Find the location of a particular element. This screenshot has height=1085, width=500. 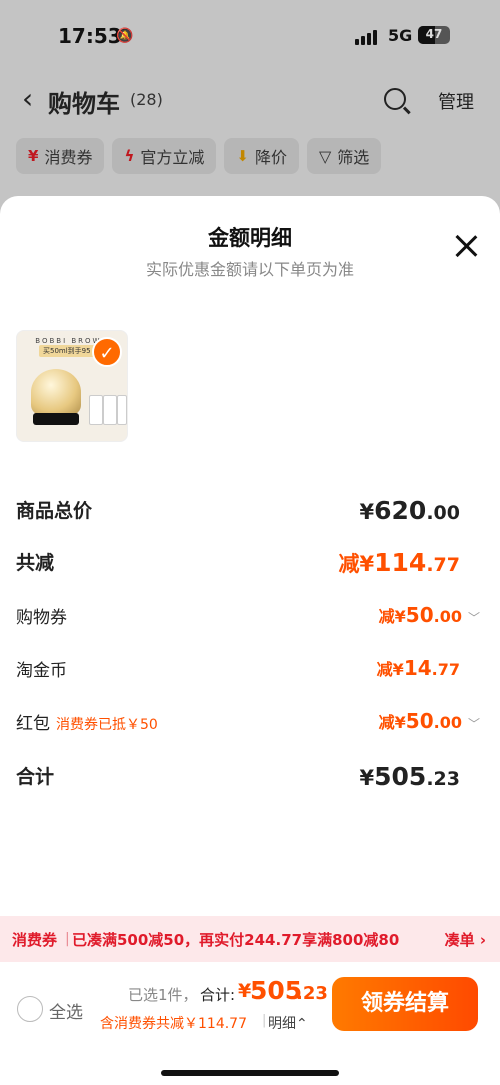

chip-price-down: ⬇ 降价 is located at coordinates (261, 156).